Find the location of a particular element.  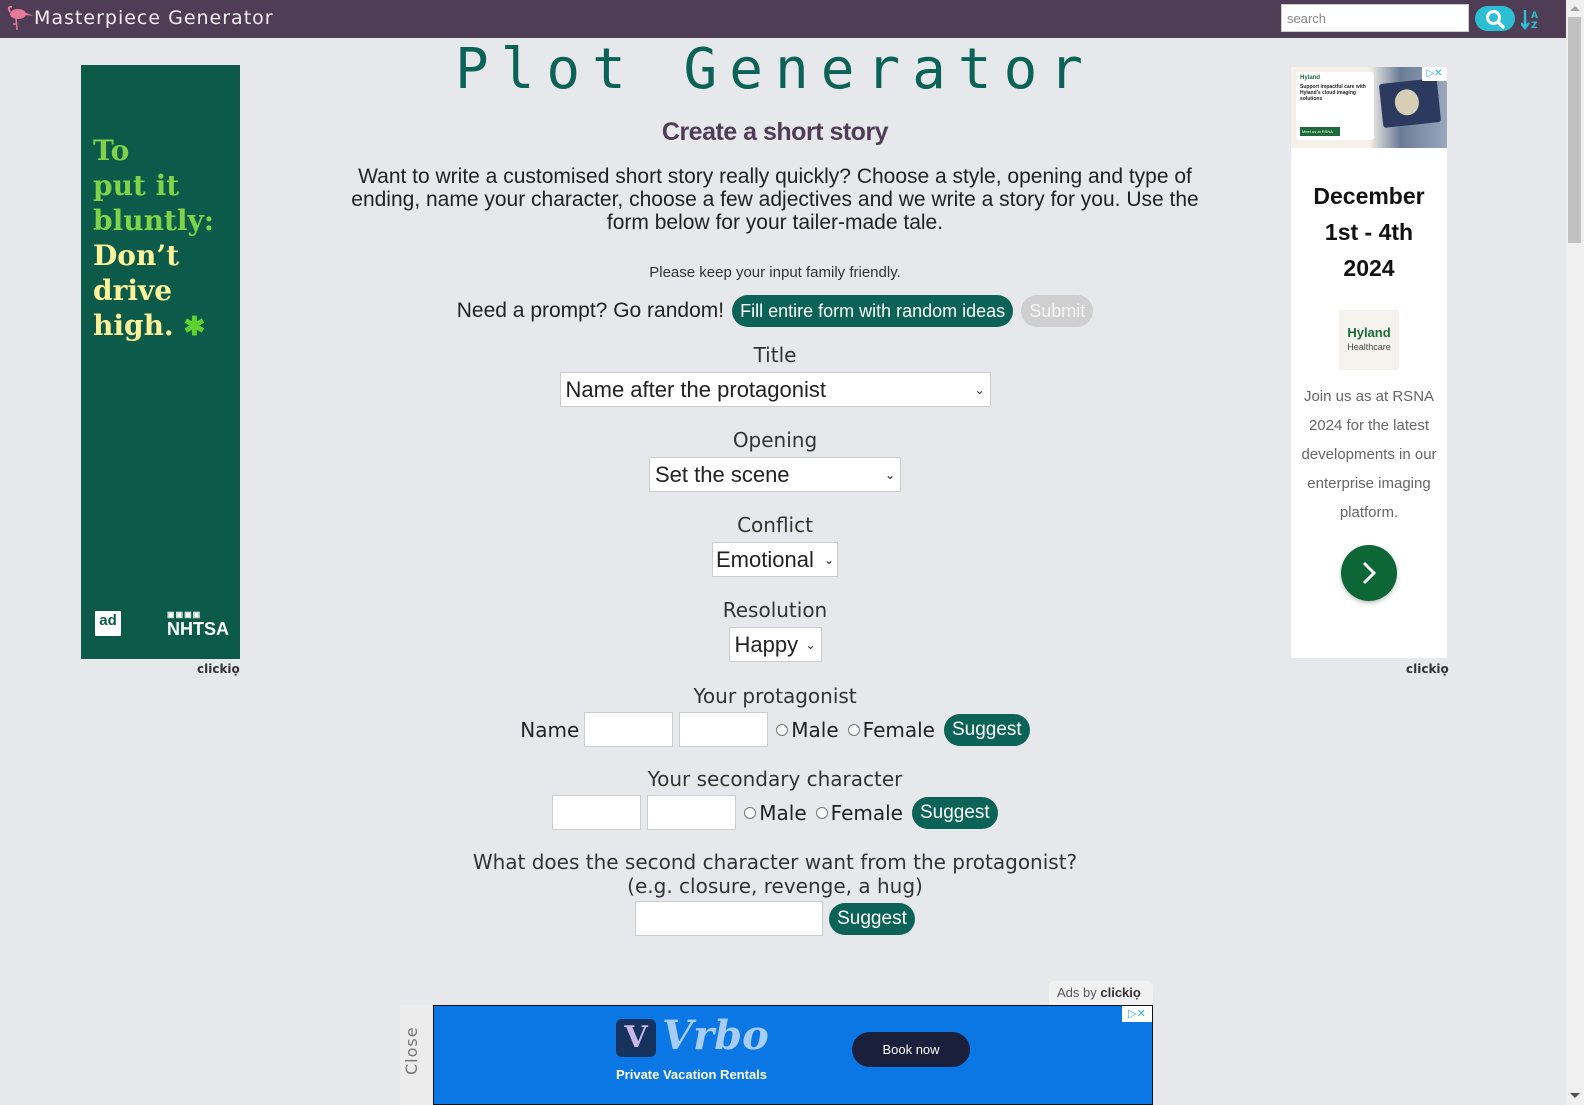

ad-line: Don’t is located at coordinates (136, 255).